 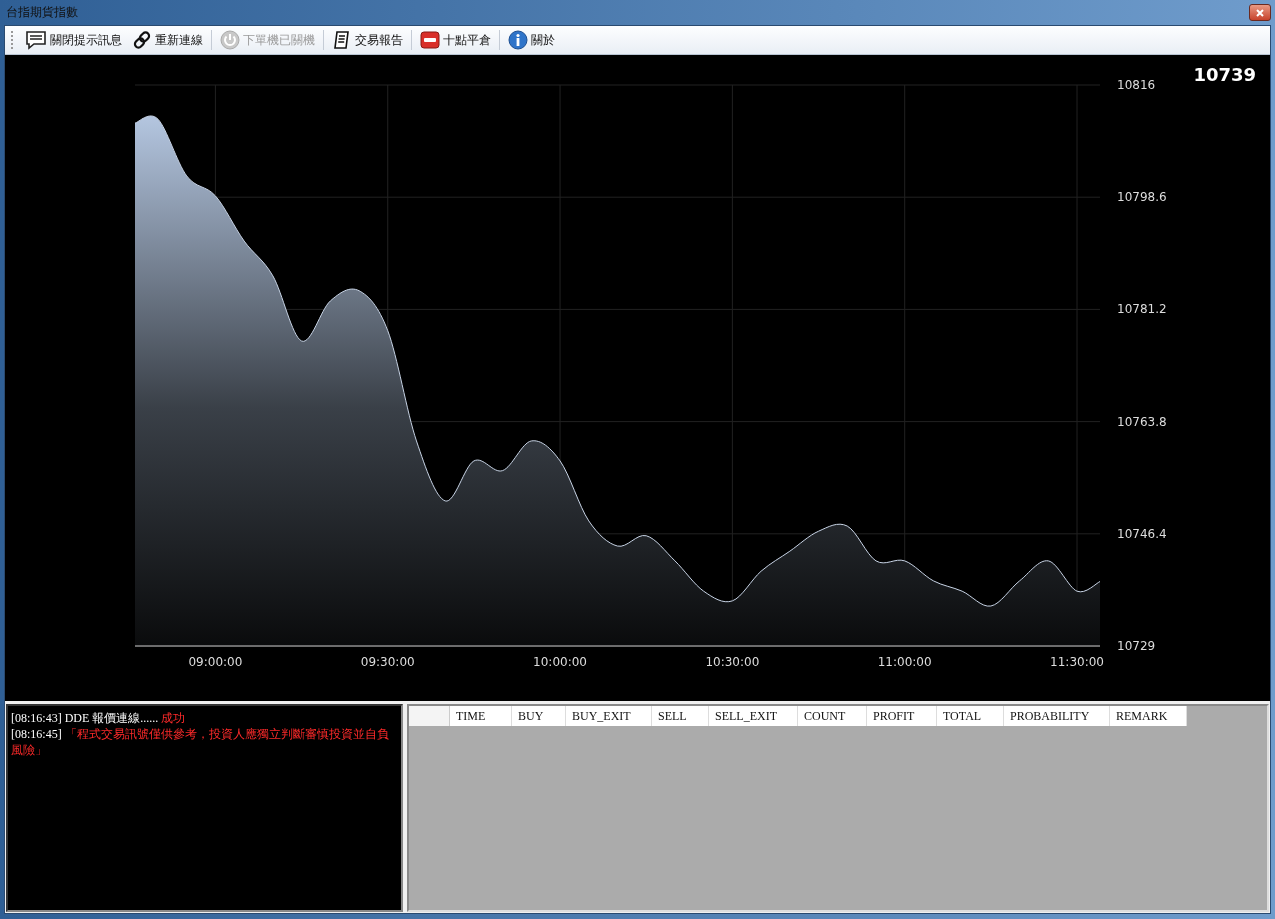 I want to click on axis-label: 10:30:00, so click(x=732, y=662).